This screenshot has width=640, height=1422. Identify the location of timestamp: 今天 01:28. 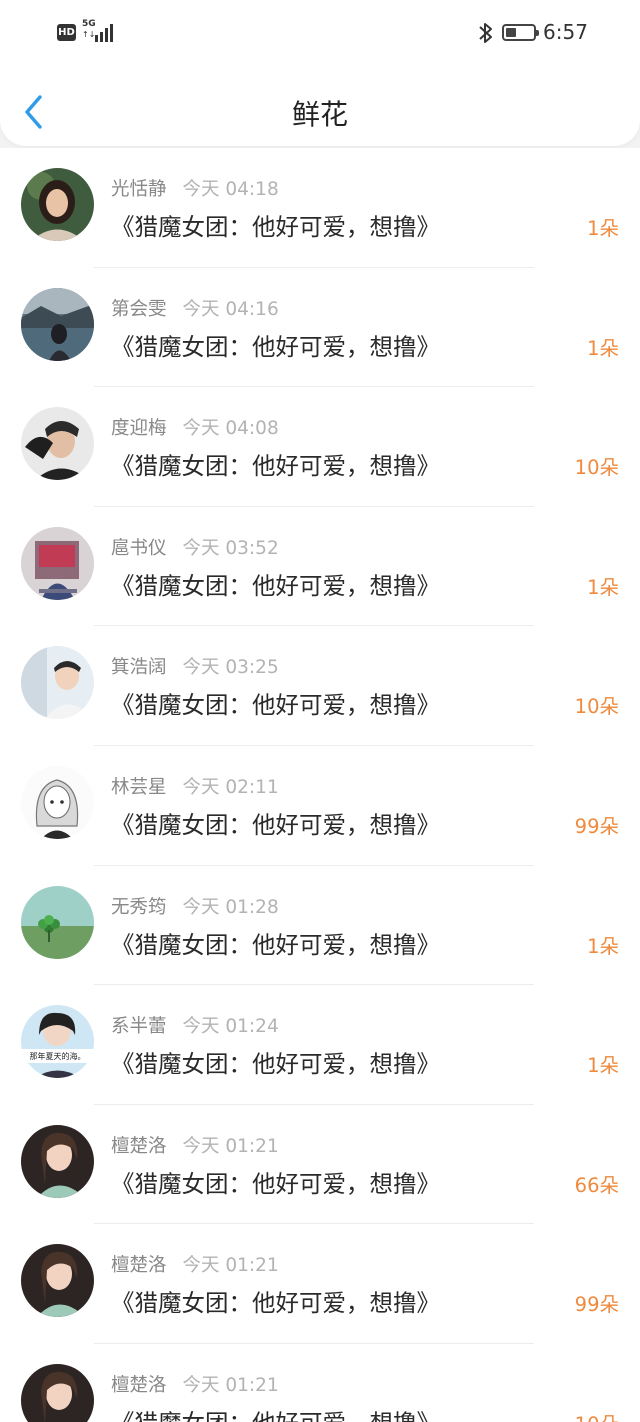
(230, 907).